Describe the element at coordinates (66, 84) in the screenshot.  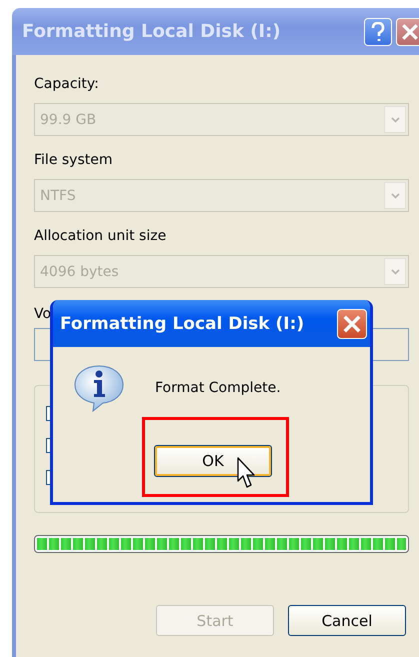
I see `field-label: Capacity:` at that location.